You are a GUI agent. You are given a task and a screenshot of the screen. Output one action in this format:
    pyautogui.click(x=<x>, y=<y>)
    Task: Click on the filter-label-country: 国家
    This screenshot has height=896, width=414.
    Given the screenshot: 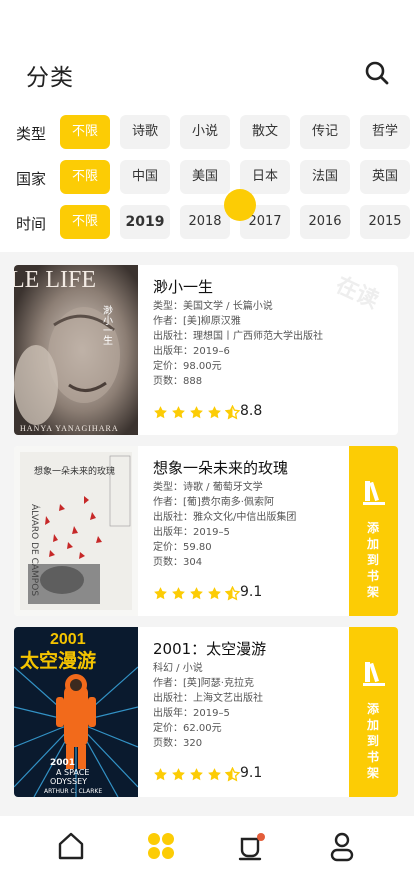 What is the action you would take?
    pyautogui.click(x=31, y=179)
    